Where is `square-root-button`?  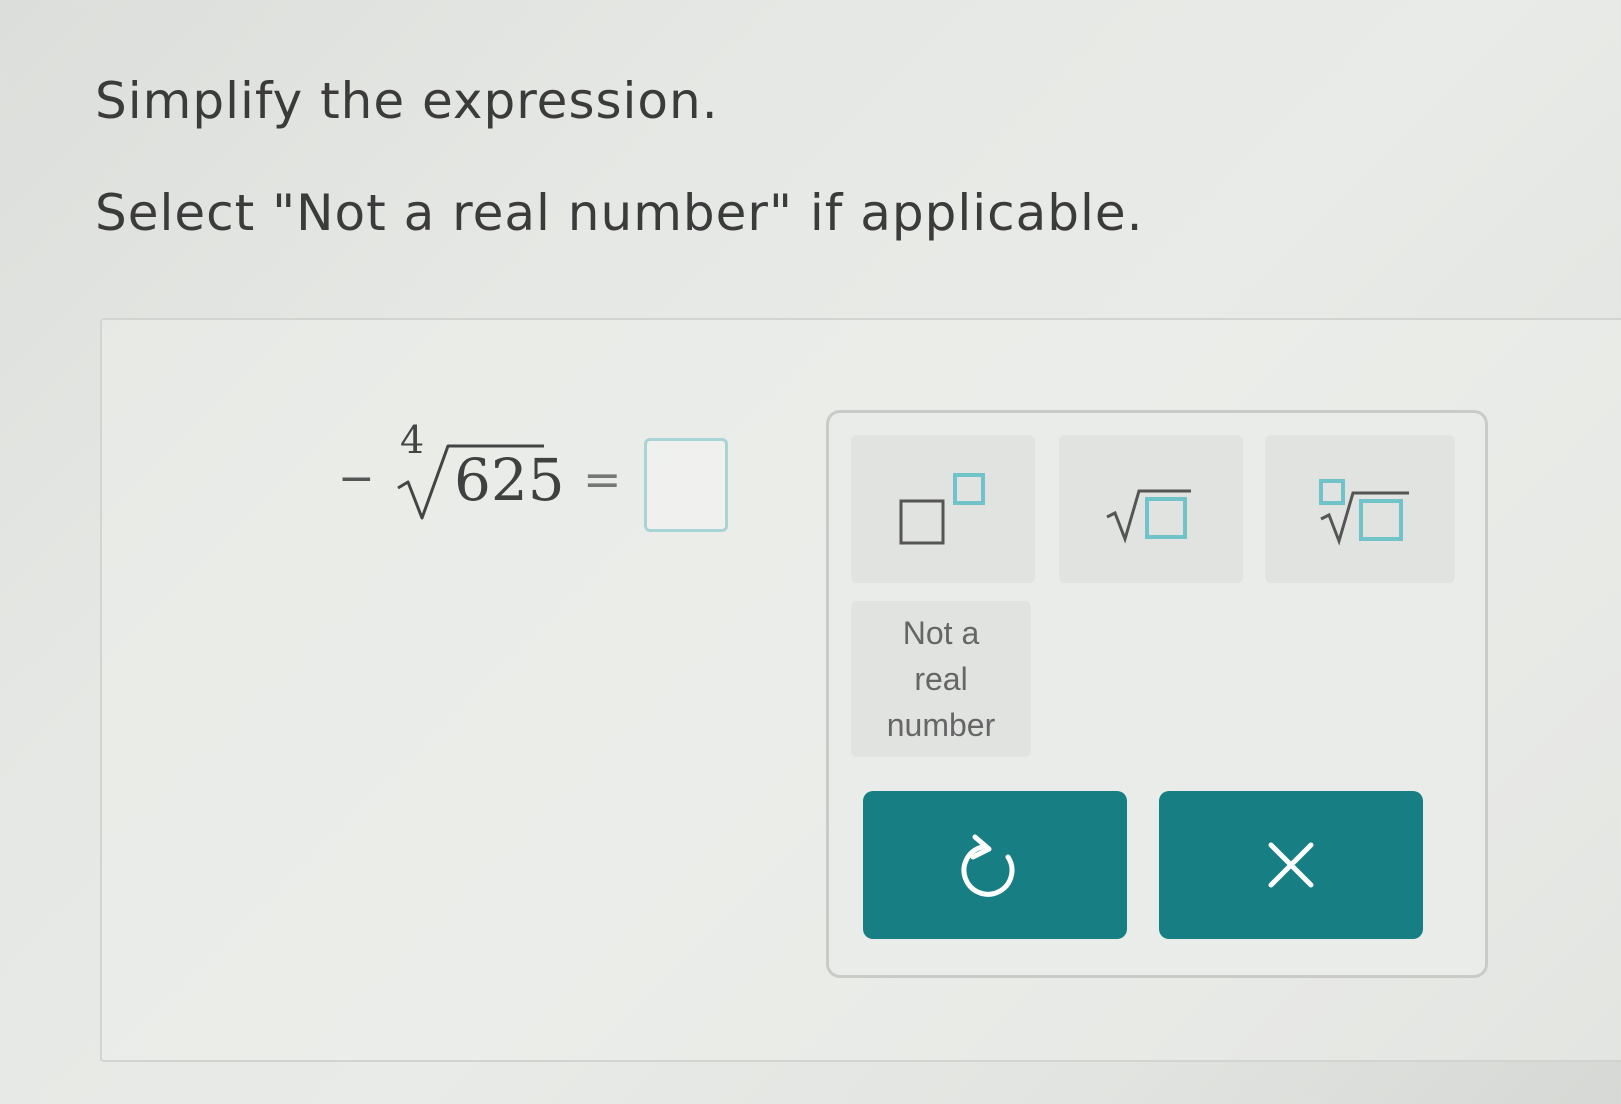 square-root-button is located at coordinates (1151, 509).